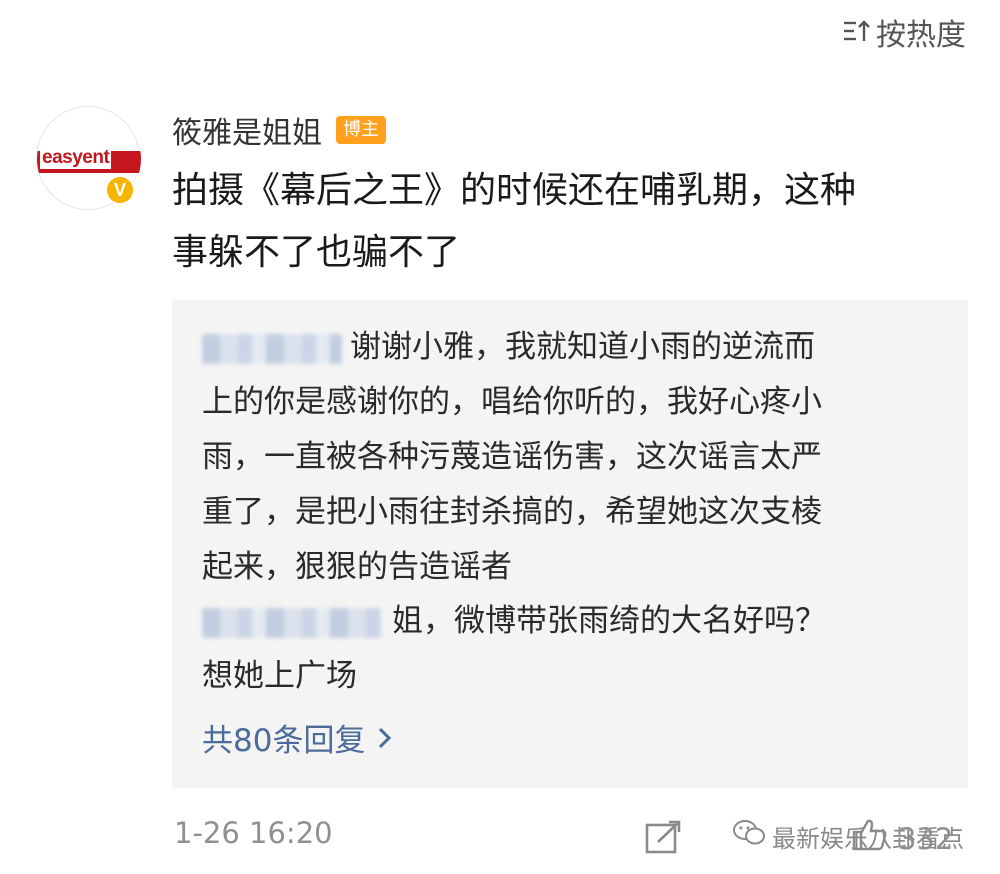  I want to click on comment-line: 事躲不了也骗不了, so click(316, 252).